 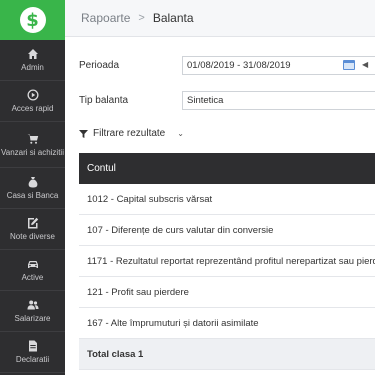 What do you see at coordinates (32, 60) in the screenshot?
I see `sidebar-item-admin: Admin` at bounding box center [32, 60].